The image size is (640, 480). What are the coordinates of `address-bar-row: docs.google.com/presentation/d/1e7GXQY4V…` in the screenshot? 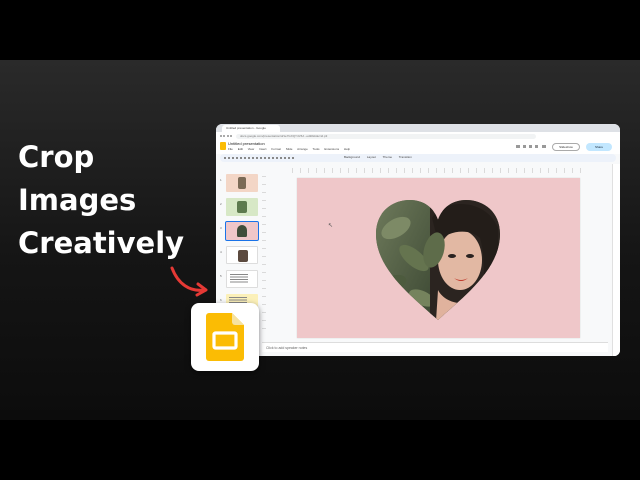 It's located at (418, 136).